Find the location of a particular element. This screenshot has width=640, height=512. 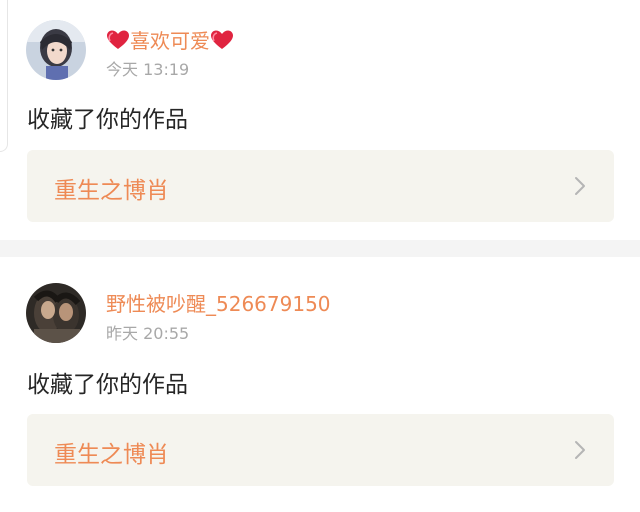

timestamp: 今天 13:19 is located at coordinates (148, 69).